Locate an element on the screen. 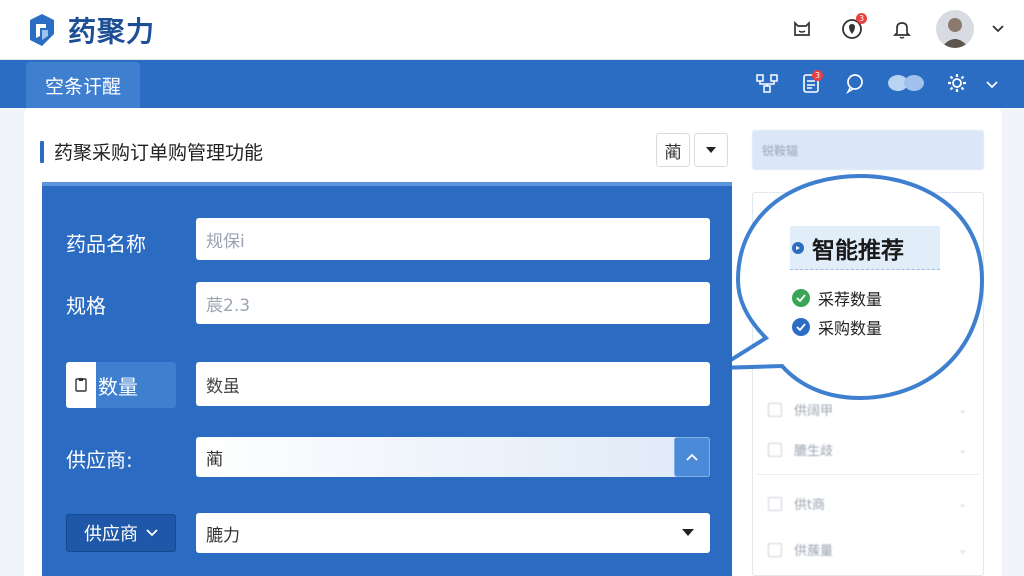 The height and width of the screenshot is (576, 1024). qty-label: 数量 is located at coordinates (118, 386).